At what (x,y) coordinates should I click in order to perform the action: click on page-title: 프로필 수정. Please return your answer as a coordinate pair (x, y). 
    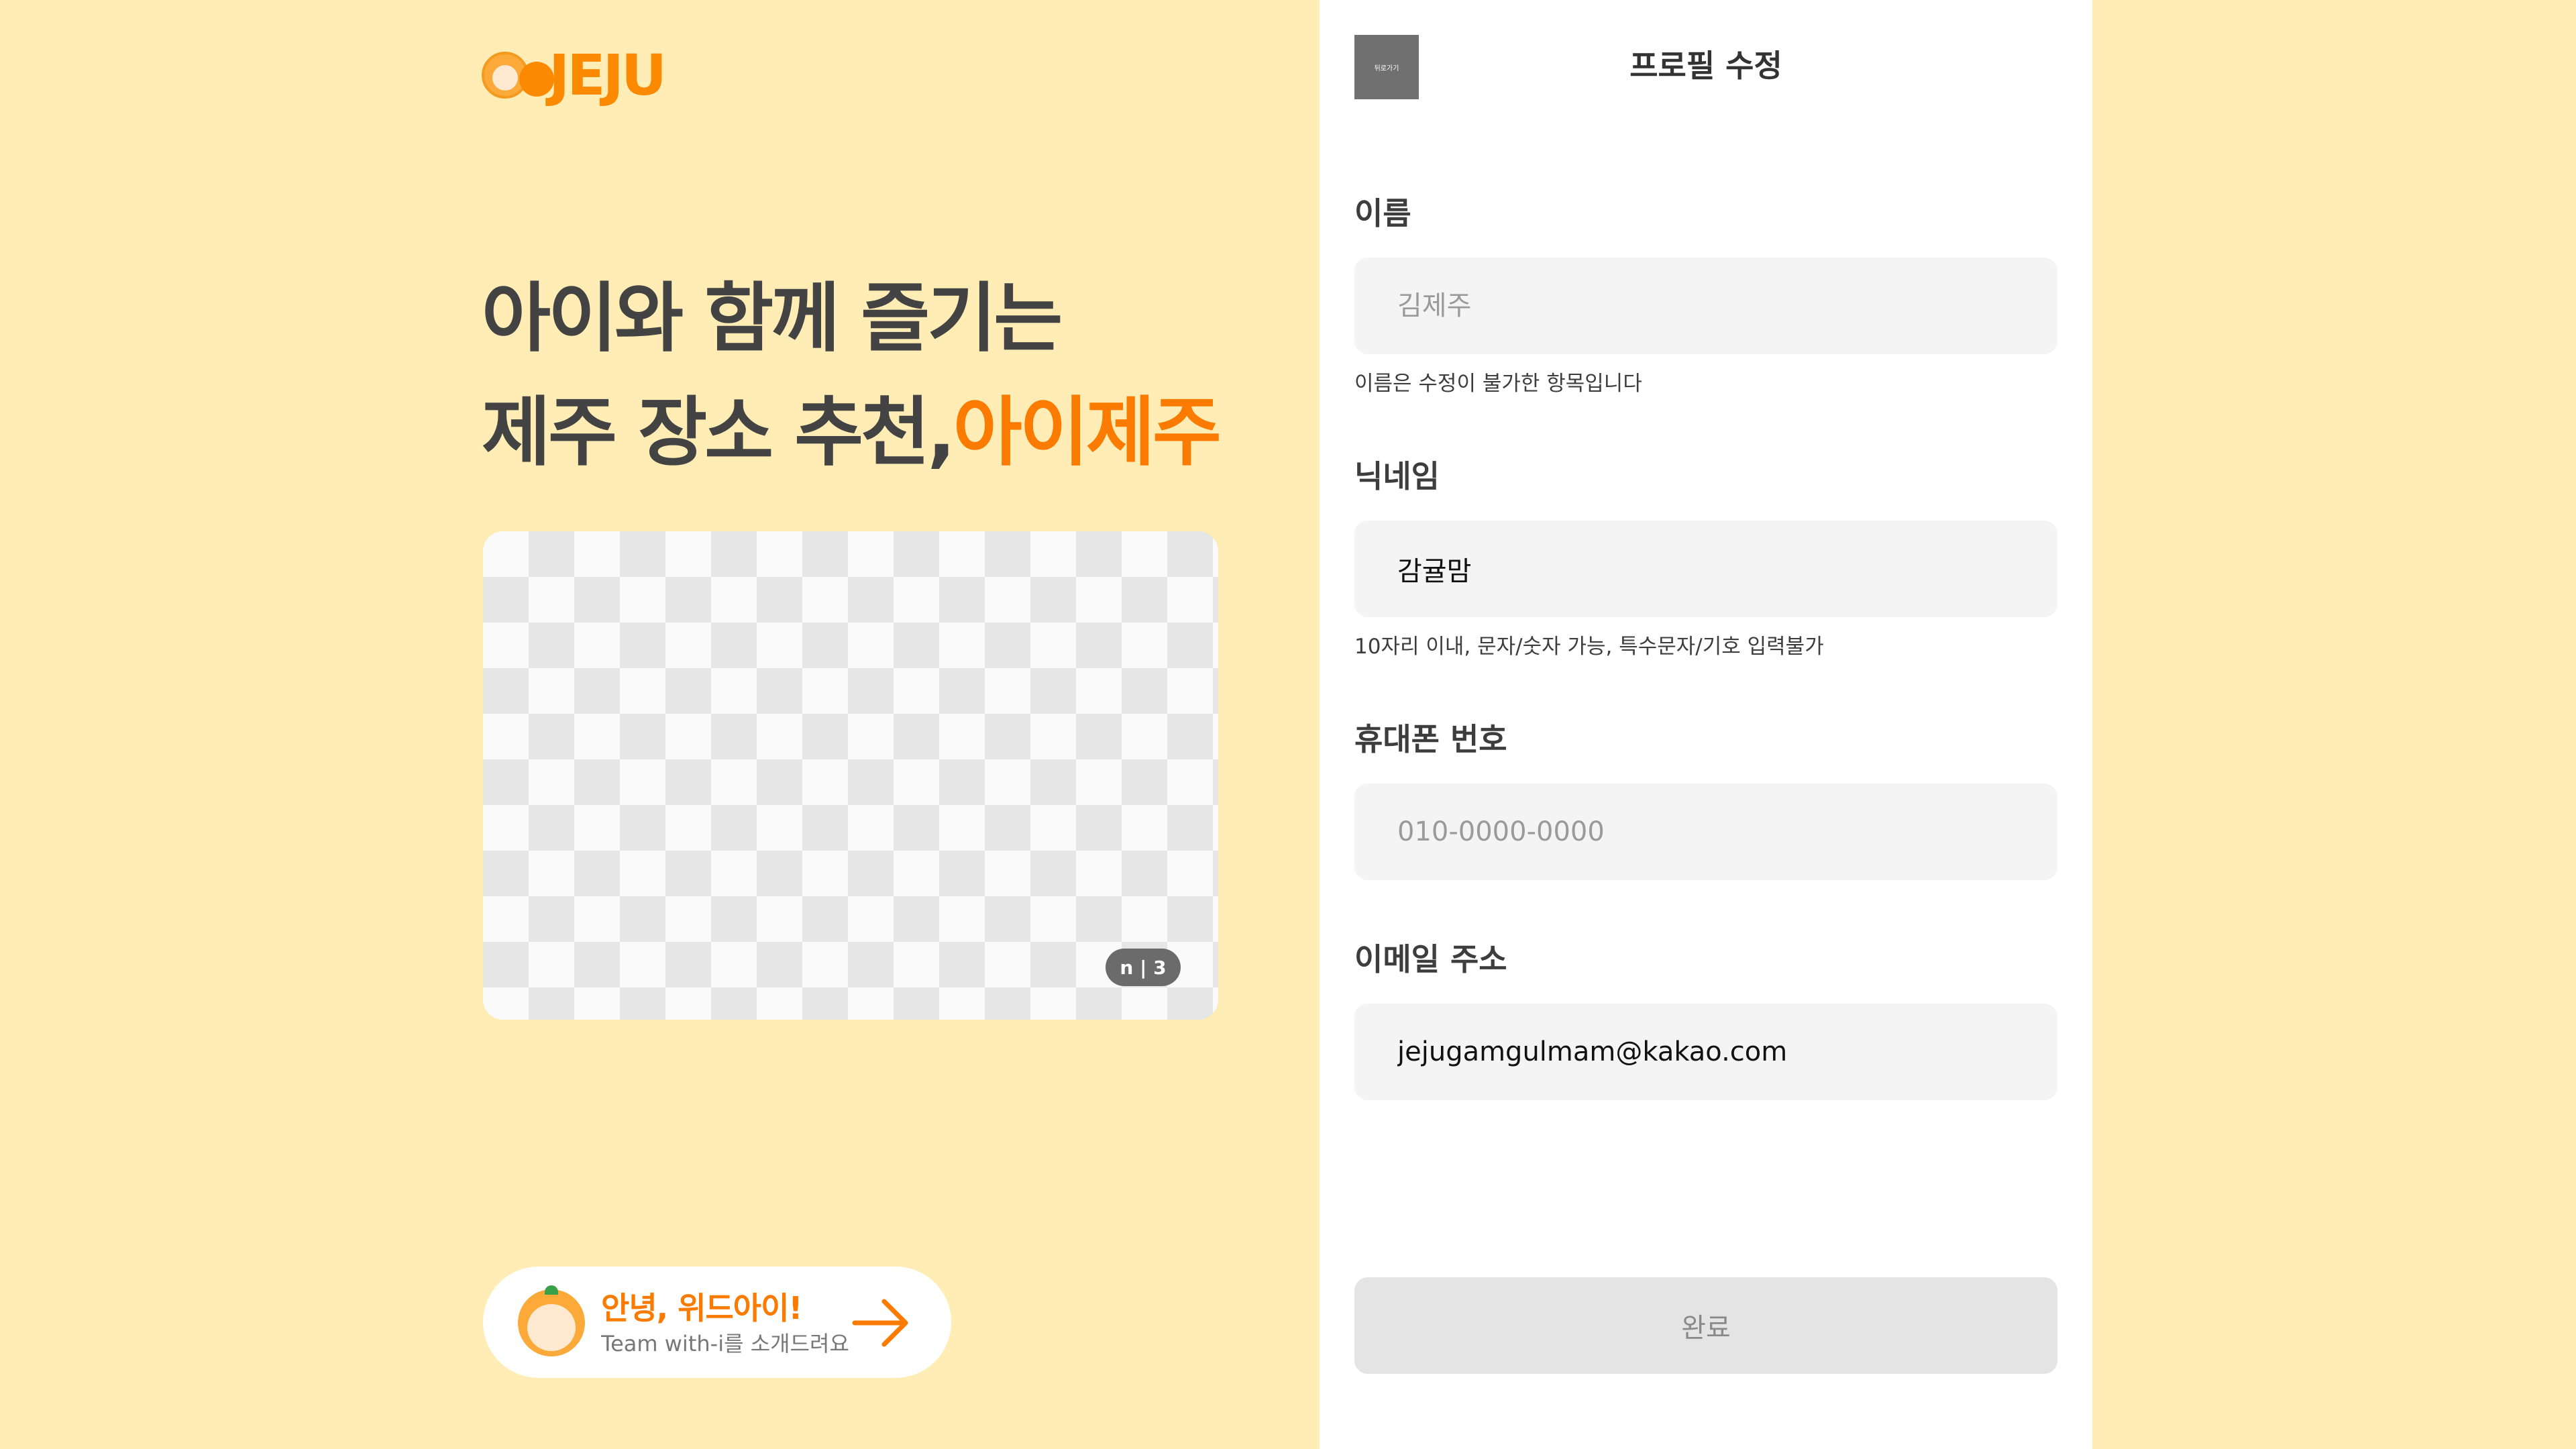
    Looking at the image, I should click on (1705, 66).